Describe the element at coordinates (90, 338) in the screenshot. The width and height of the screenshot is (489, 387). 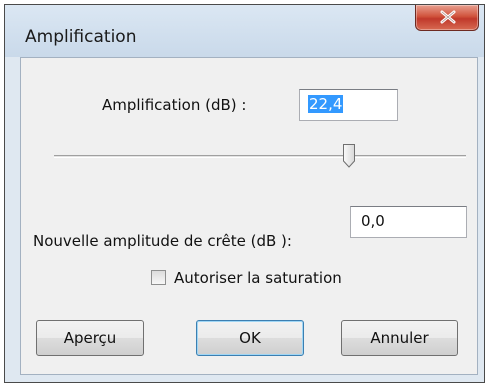
I see `preview-button: Aperçu` at that location.